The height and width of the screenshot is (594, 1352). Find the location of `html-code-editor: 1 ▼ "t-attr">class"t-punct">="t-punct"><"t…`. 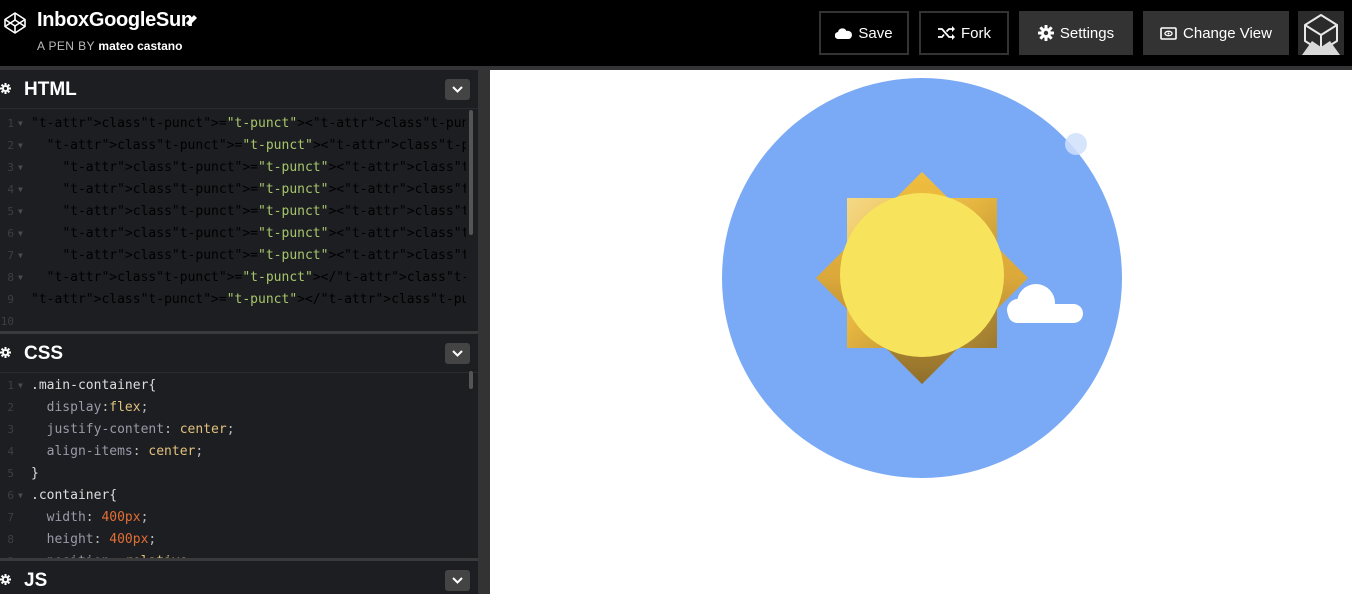

html-code-editor: 1 ▼ "t-attr">class"t-punct">="t-punct"><"t… is located at coordinates (233, 220).